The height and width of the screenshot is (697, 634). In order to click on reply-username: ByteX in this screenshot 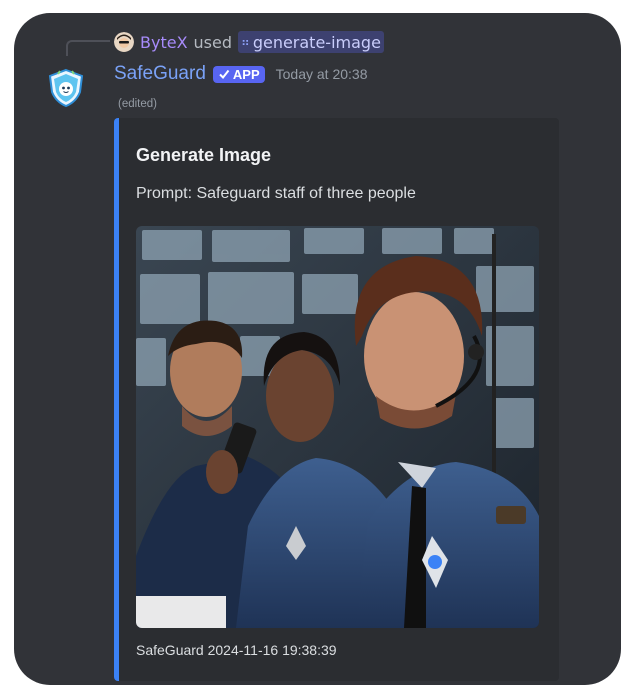, I will do `click(164, 42)`.